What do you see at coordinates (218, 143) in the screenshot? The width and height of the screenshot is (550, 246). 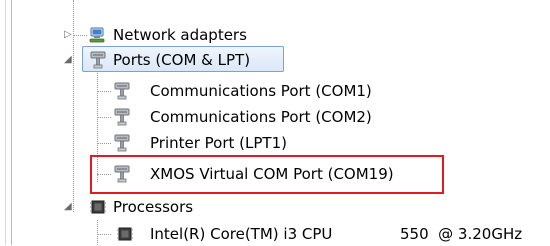 I see `tree-item-label: Printer Port (LPT1)` at bounding box center [218, 143].